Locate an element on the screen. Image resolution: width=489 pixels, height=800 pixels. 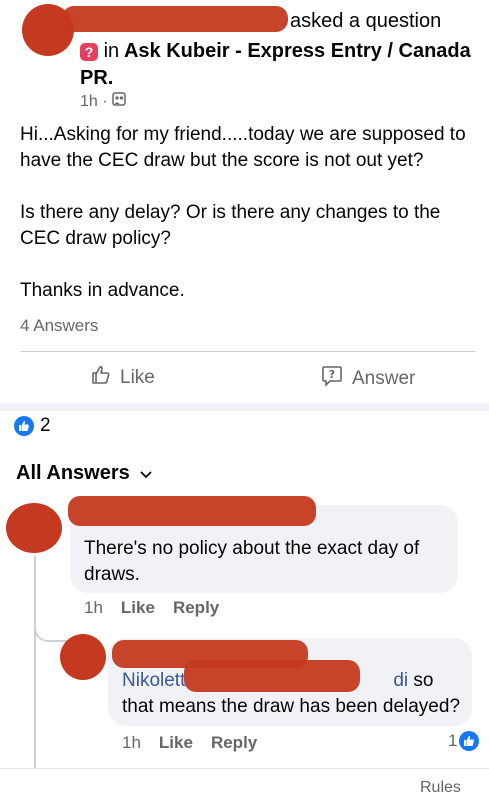
question-bubble-icon: ? is located at coordinates (332, 379).